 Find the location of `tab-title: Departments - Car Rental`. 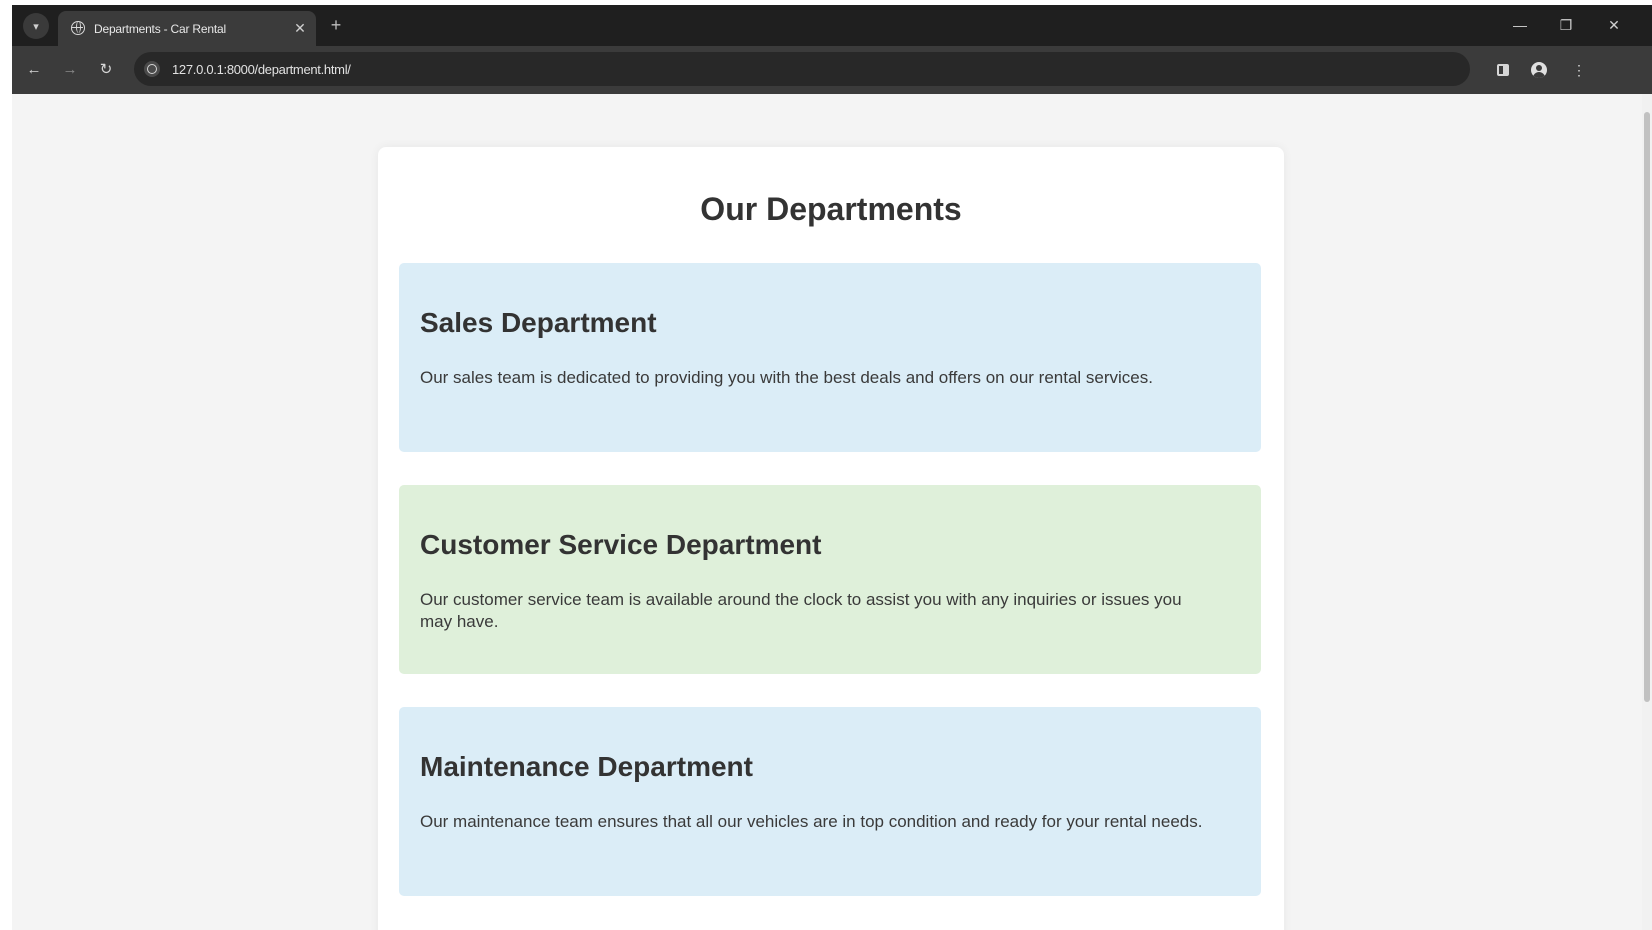

tab-title: Departments - Car Rental is located at coordinates (160, 29).